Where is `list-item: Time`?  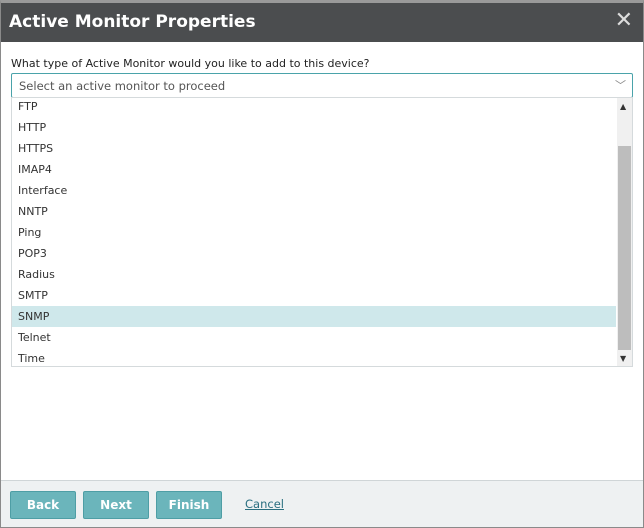 list-item: Time is located at coordinates (314, 357).